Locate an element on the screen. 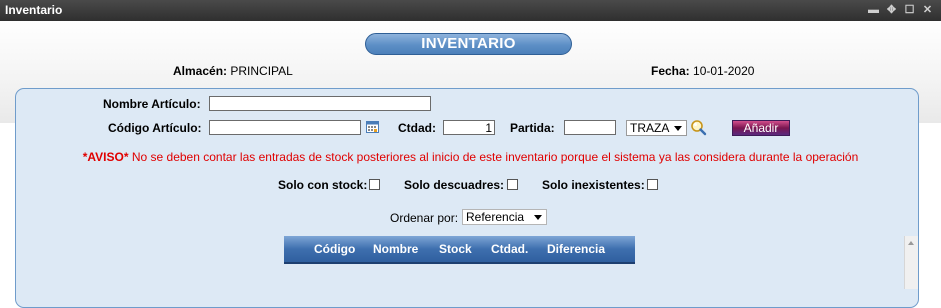  solo-descuadres-checkbox is located at coordinates (512, 184).